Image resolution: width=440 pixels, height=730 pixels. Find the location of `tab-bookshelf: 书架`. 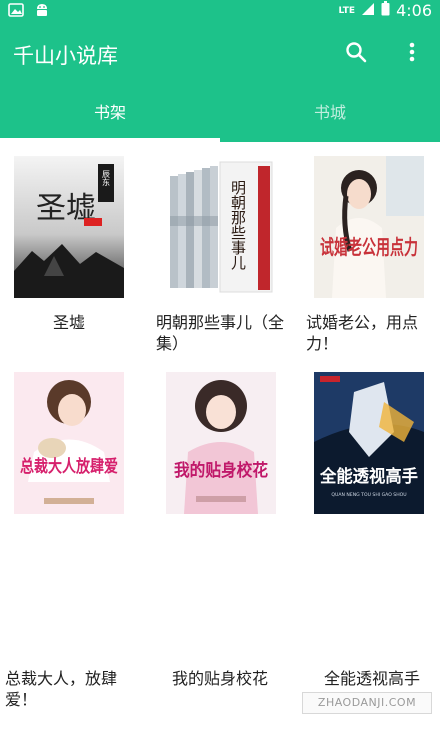

tab-bookshelf: 书架 is located at coordinates (110, 116).